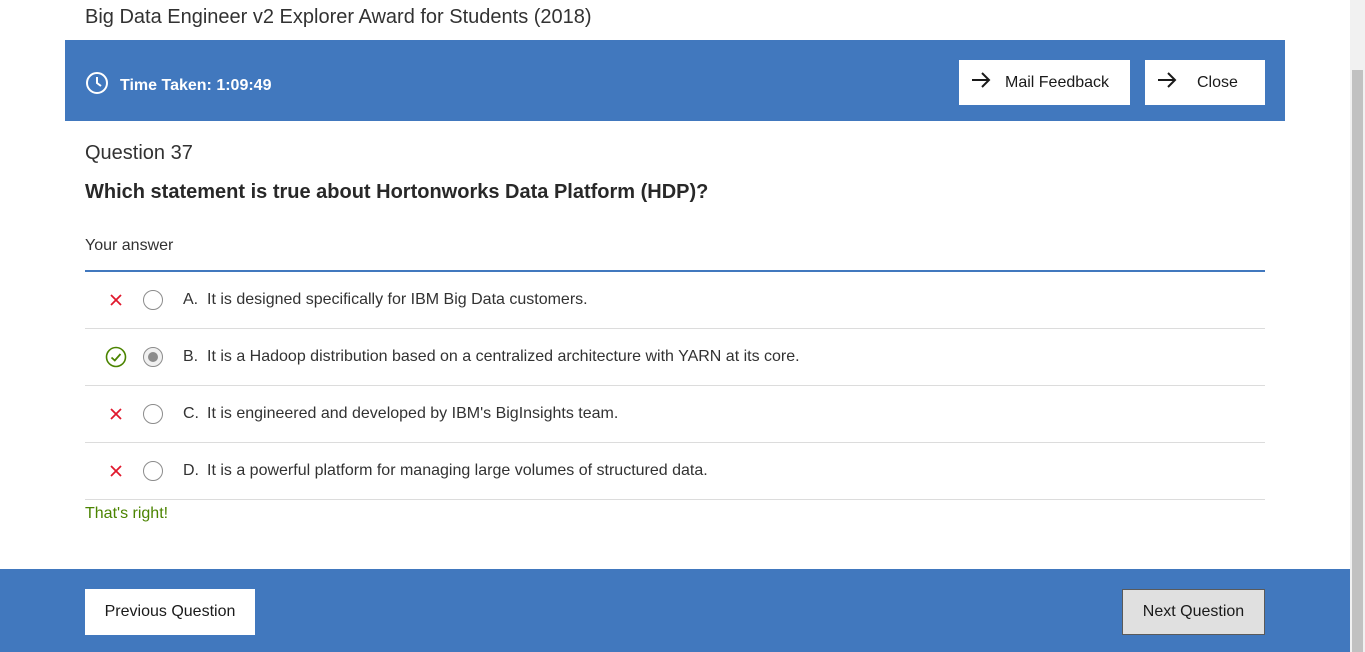 The height and width of the screenshot is (652, 1365). Describe the element at coordinates (153, 357) in the screenshot. I see `option-b-radio` at that location.